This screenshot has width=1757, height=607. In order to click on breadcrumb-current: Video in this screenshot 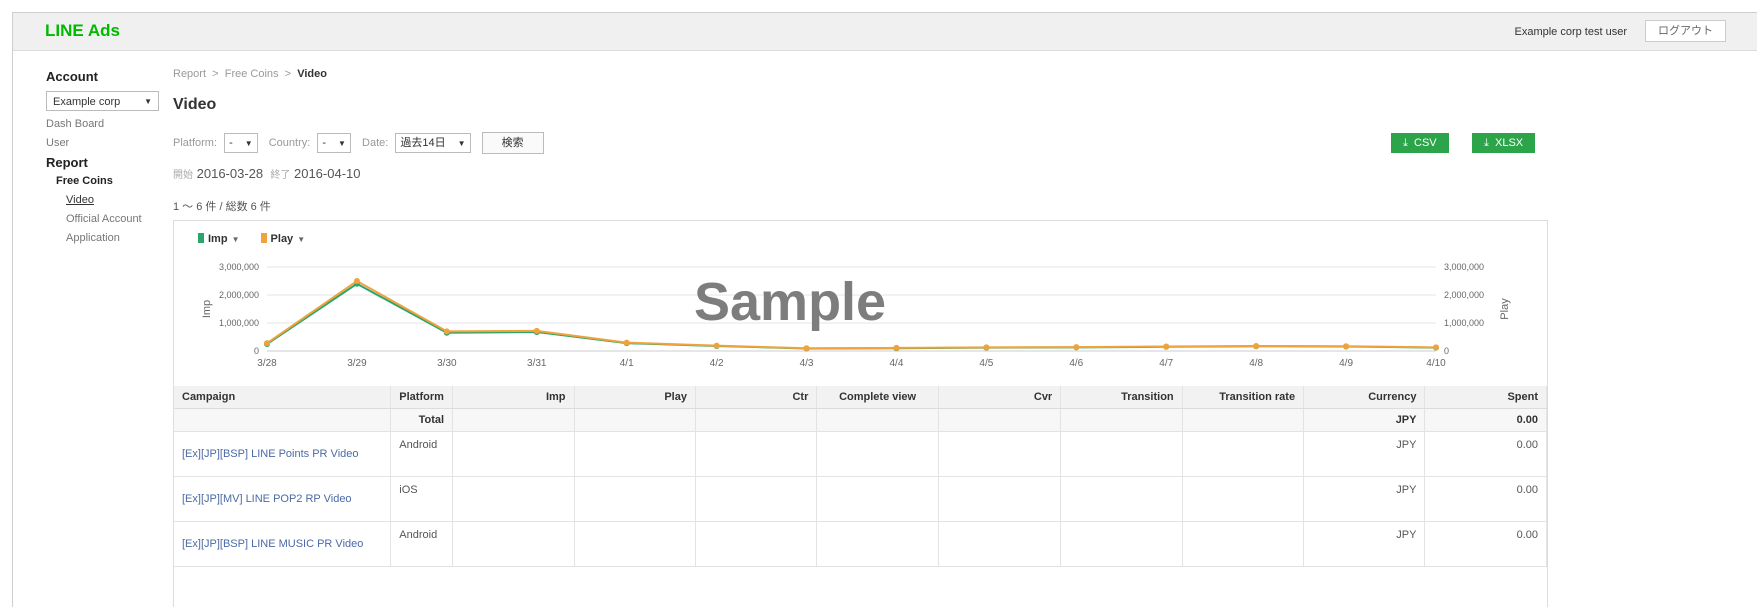, I will do `click(312, 74)`.